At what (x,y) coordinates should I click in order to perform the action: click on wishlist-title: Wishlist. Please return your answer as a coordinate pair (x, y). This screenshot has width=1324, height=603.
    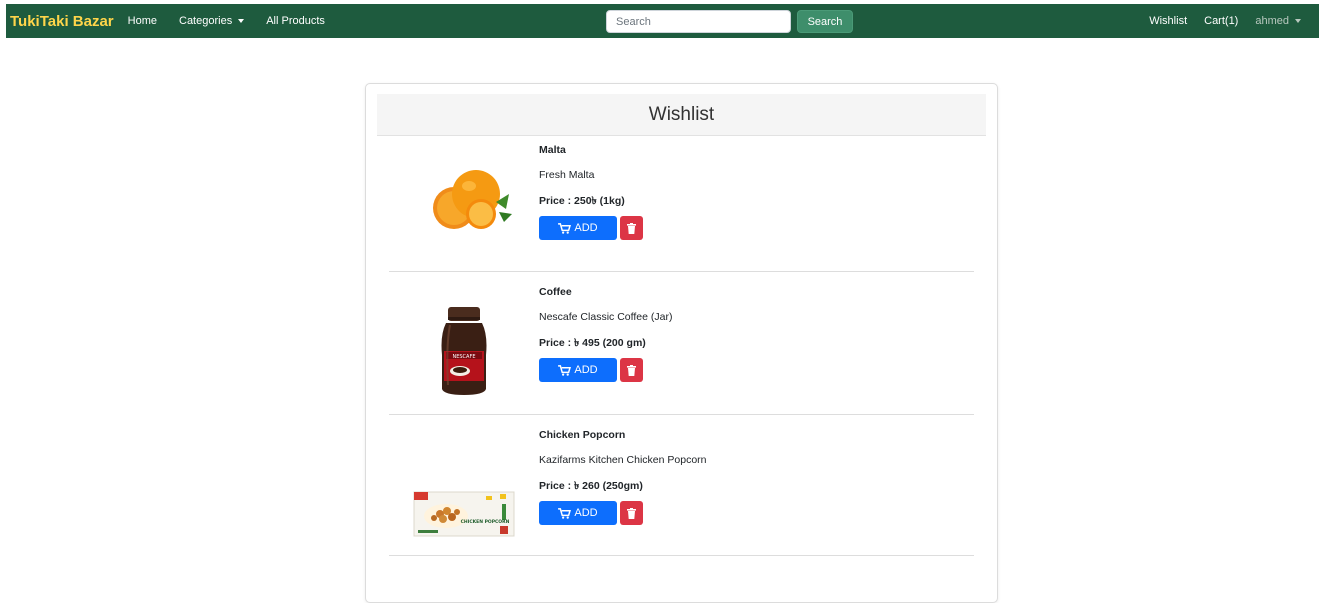
    Looking at the image, I should click on (681, 115).